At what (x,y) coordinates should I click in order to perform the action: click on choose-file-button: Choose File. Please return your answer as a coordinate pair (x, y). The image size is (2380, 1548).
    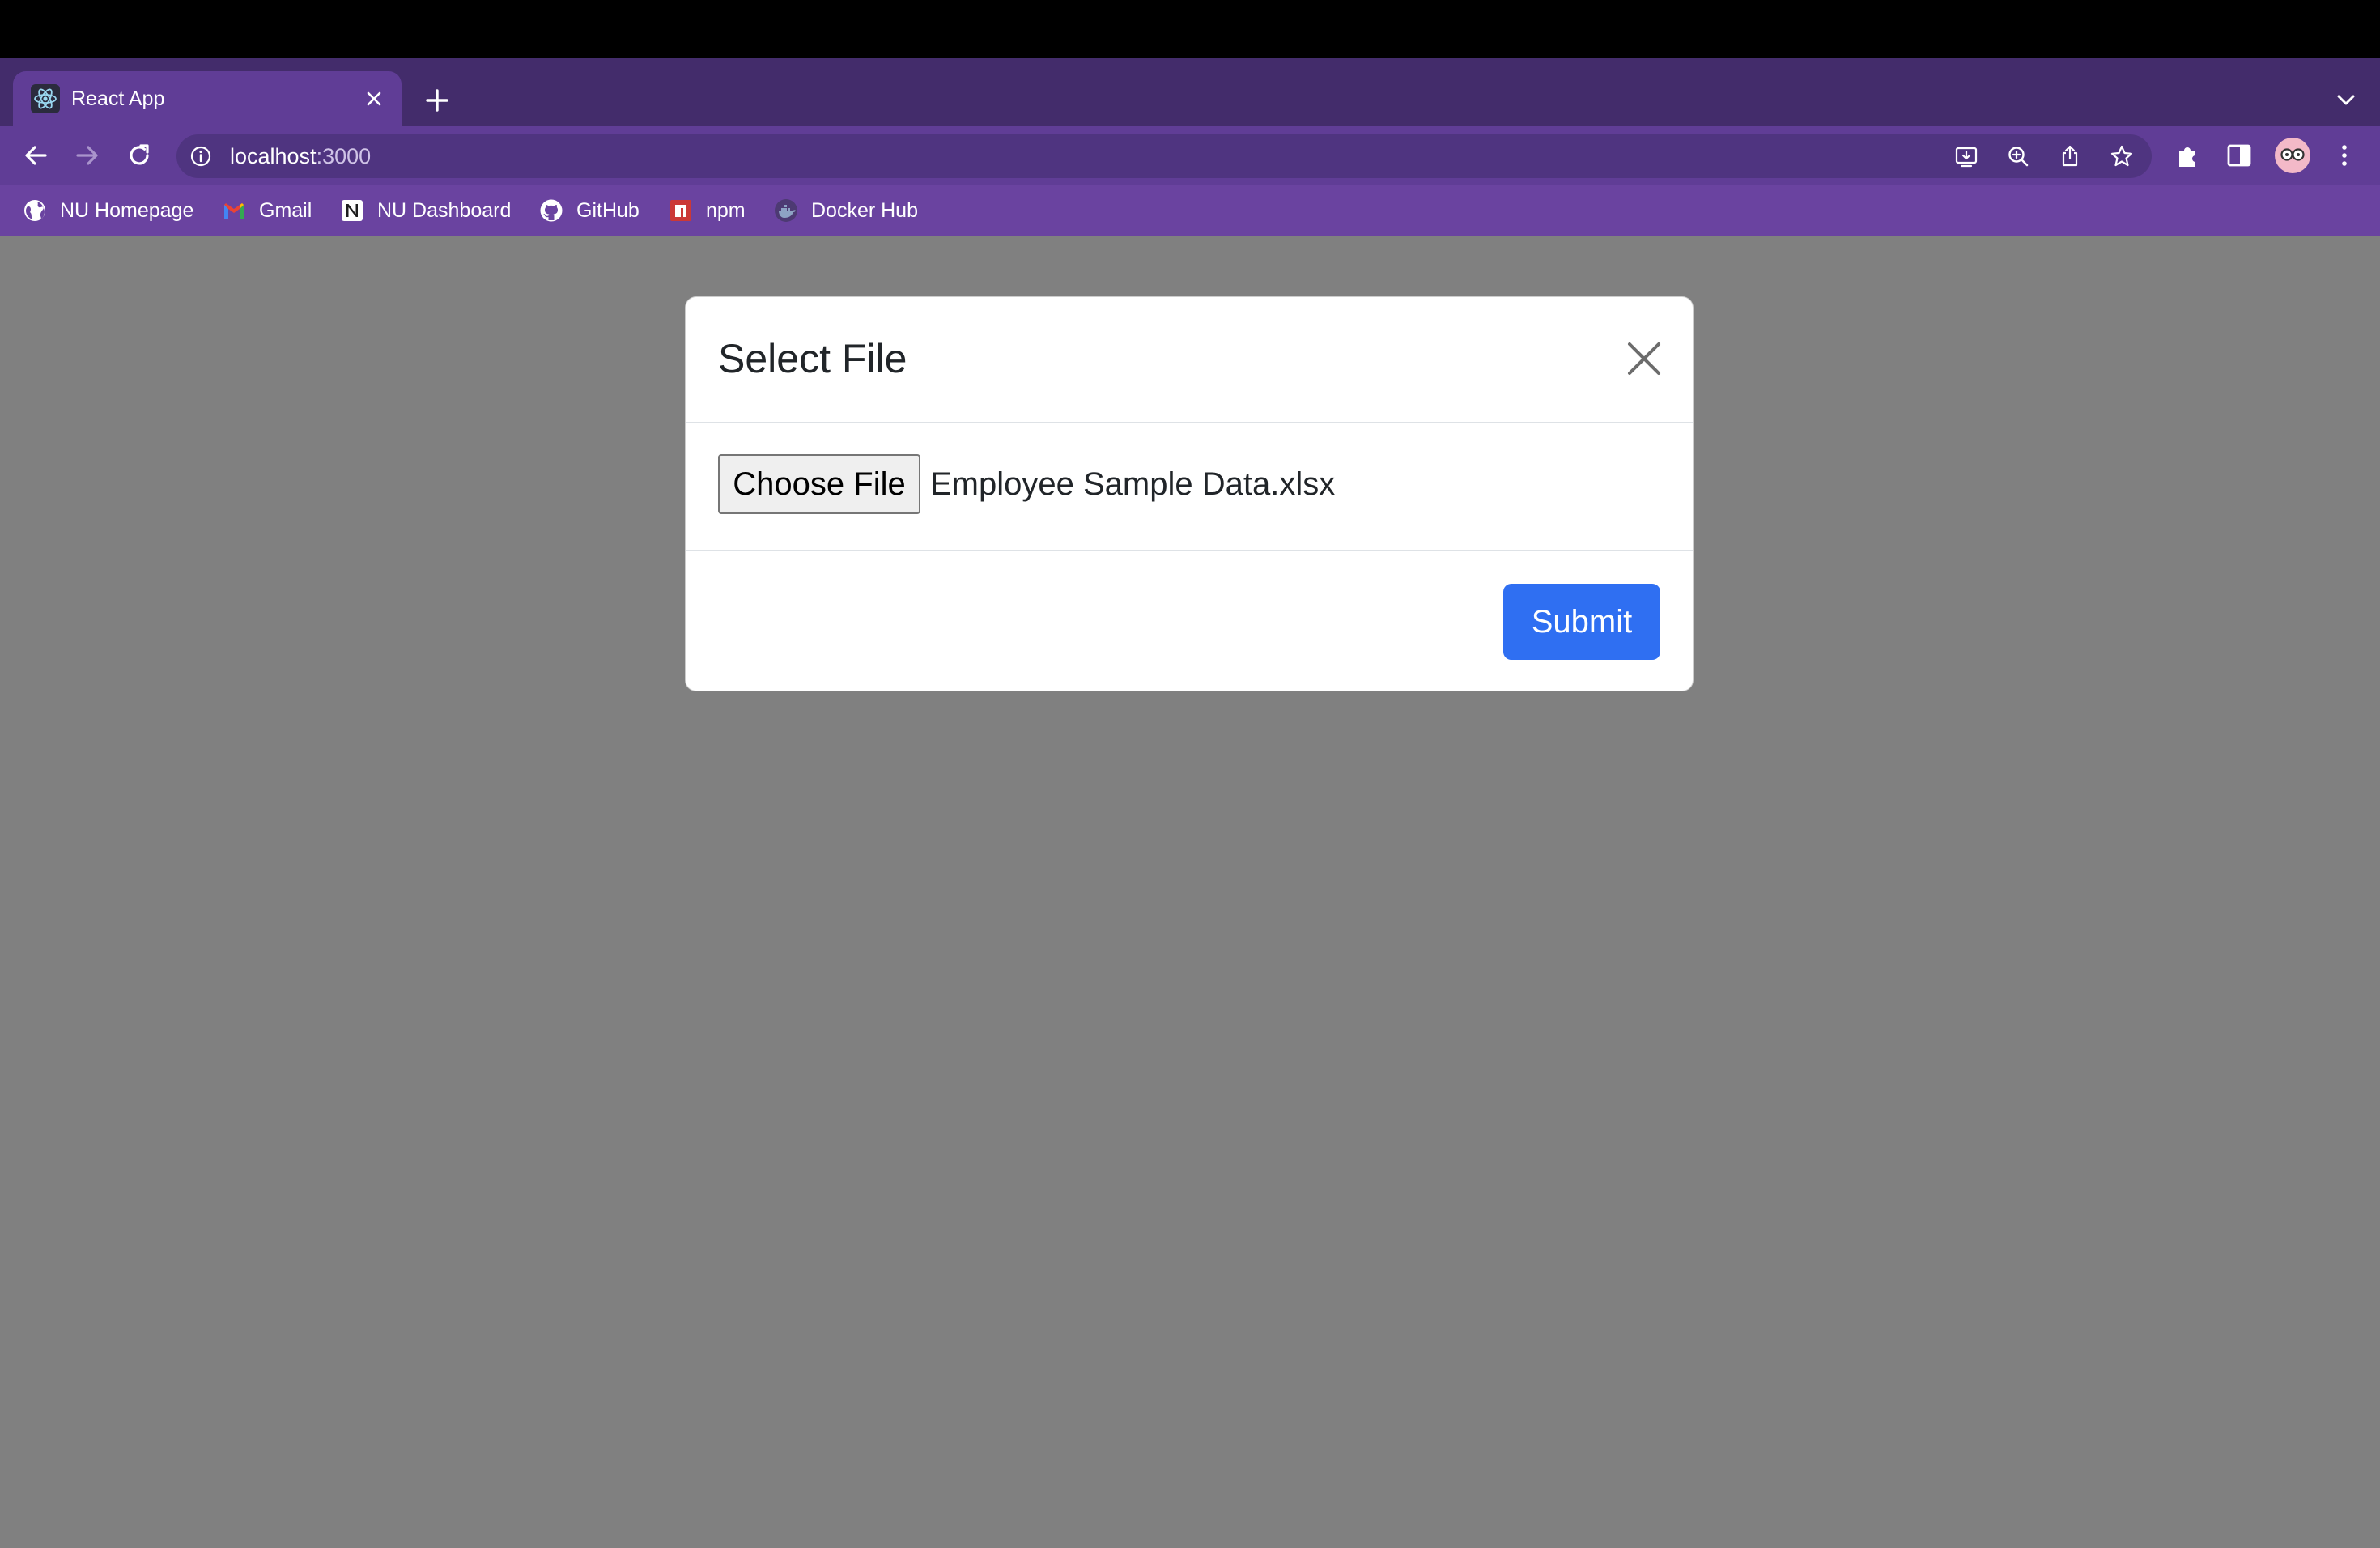
    Looking at the image, I should click on (819, 484).